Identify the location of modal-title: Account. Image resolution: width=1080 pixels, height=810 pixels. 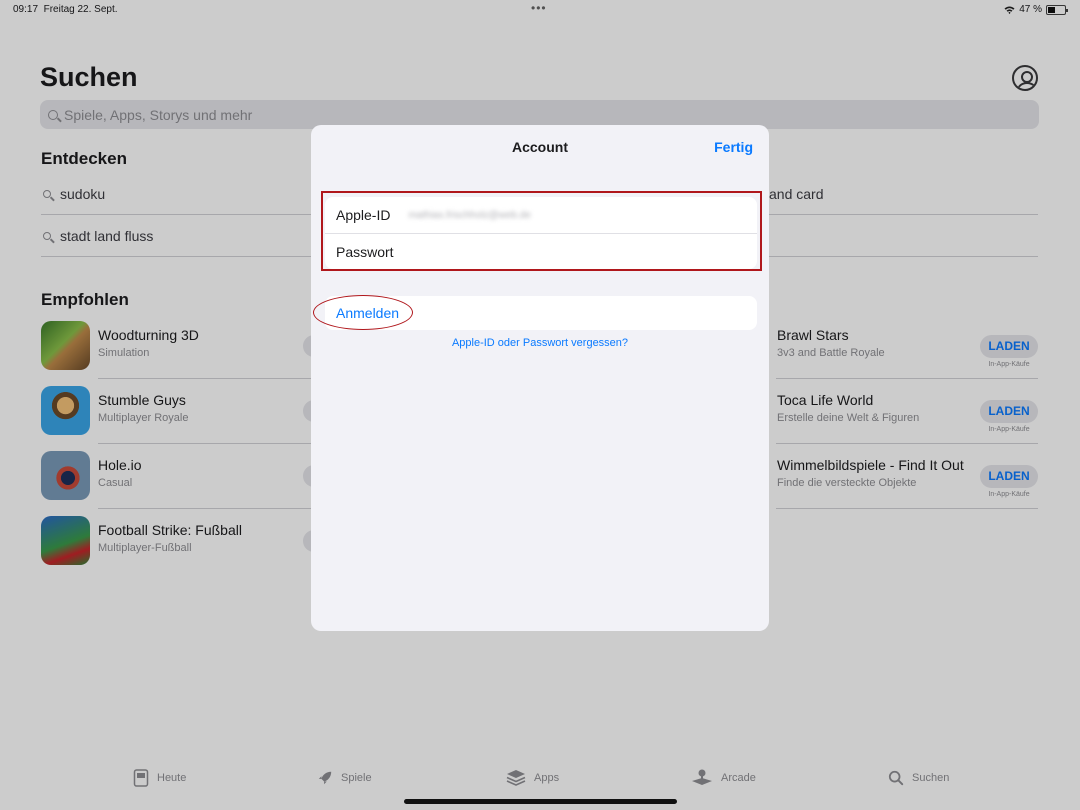
(540, 147).